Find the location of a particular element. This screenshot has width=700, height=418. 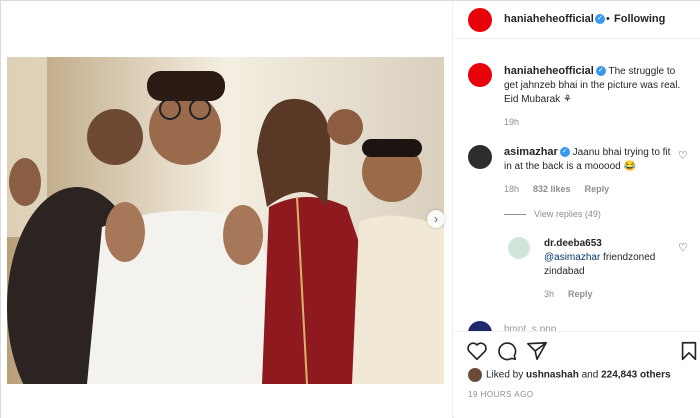

comment-username: asimazhar is located at coordinates (531, 152).